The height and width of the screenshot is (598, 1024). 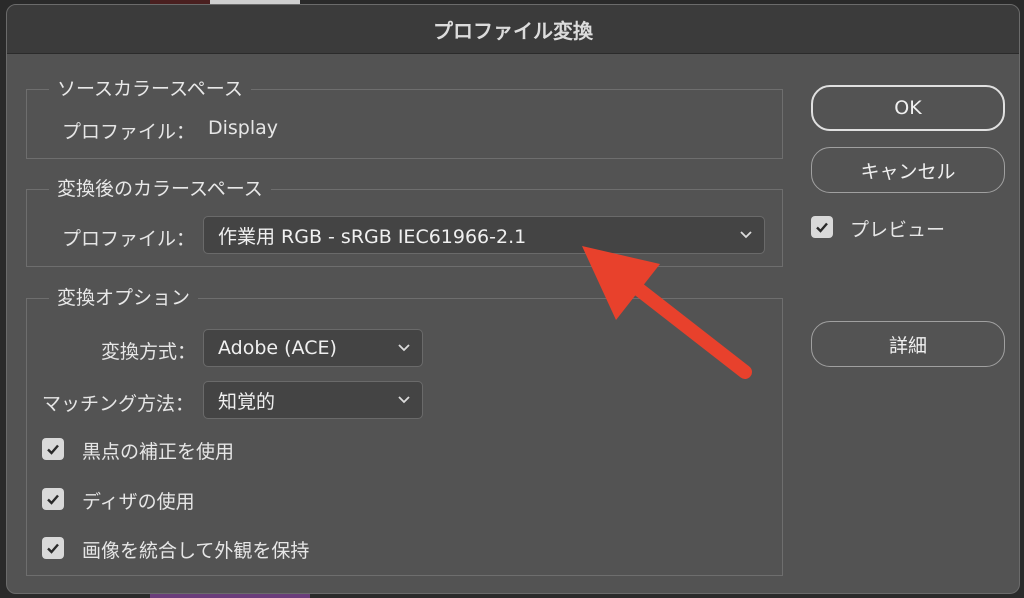 I want to click on black-point-compensation-checkbox, so click(x=53, y=449).